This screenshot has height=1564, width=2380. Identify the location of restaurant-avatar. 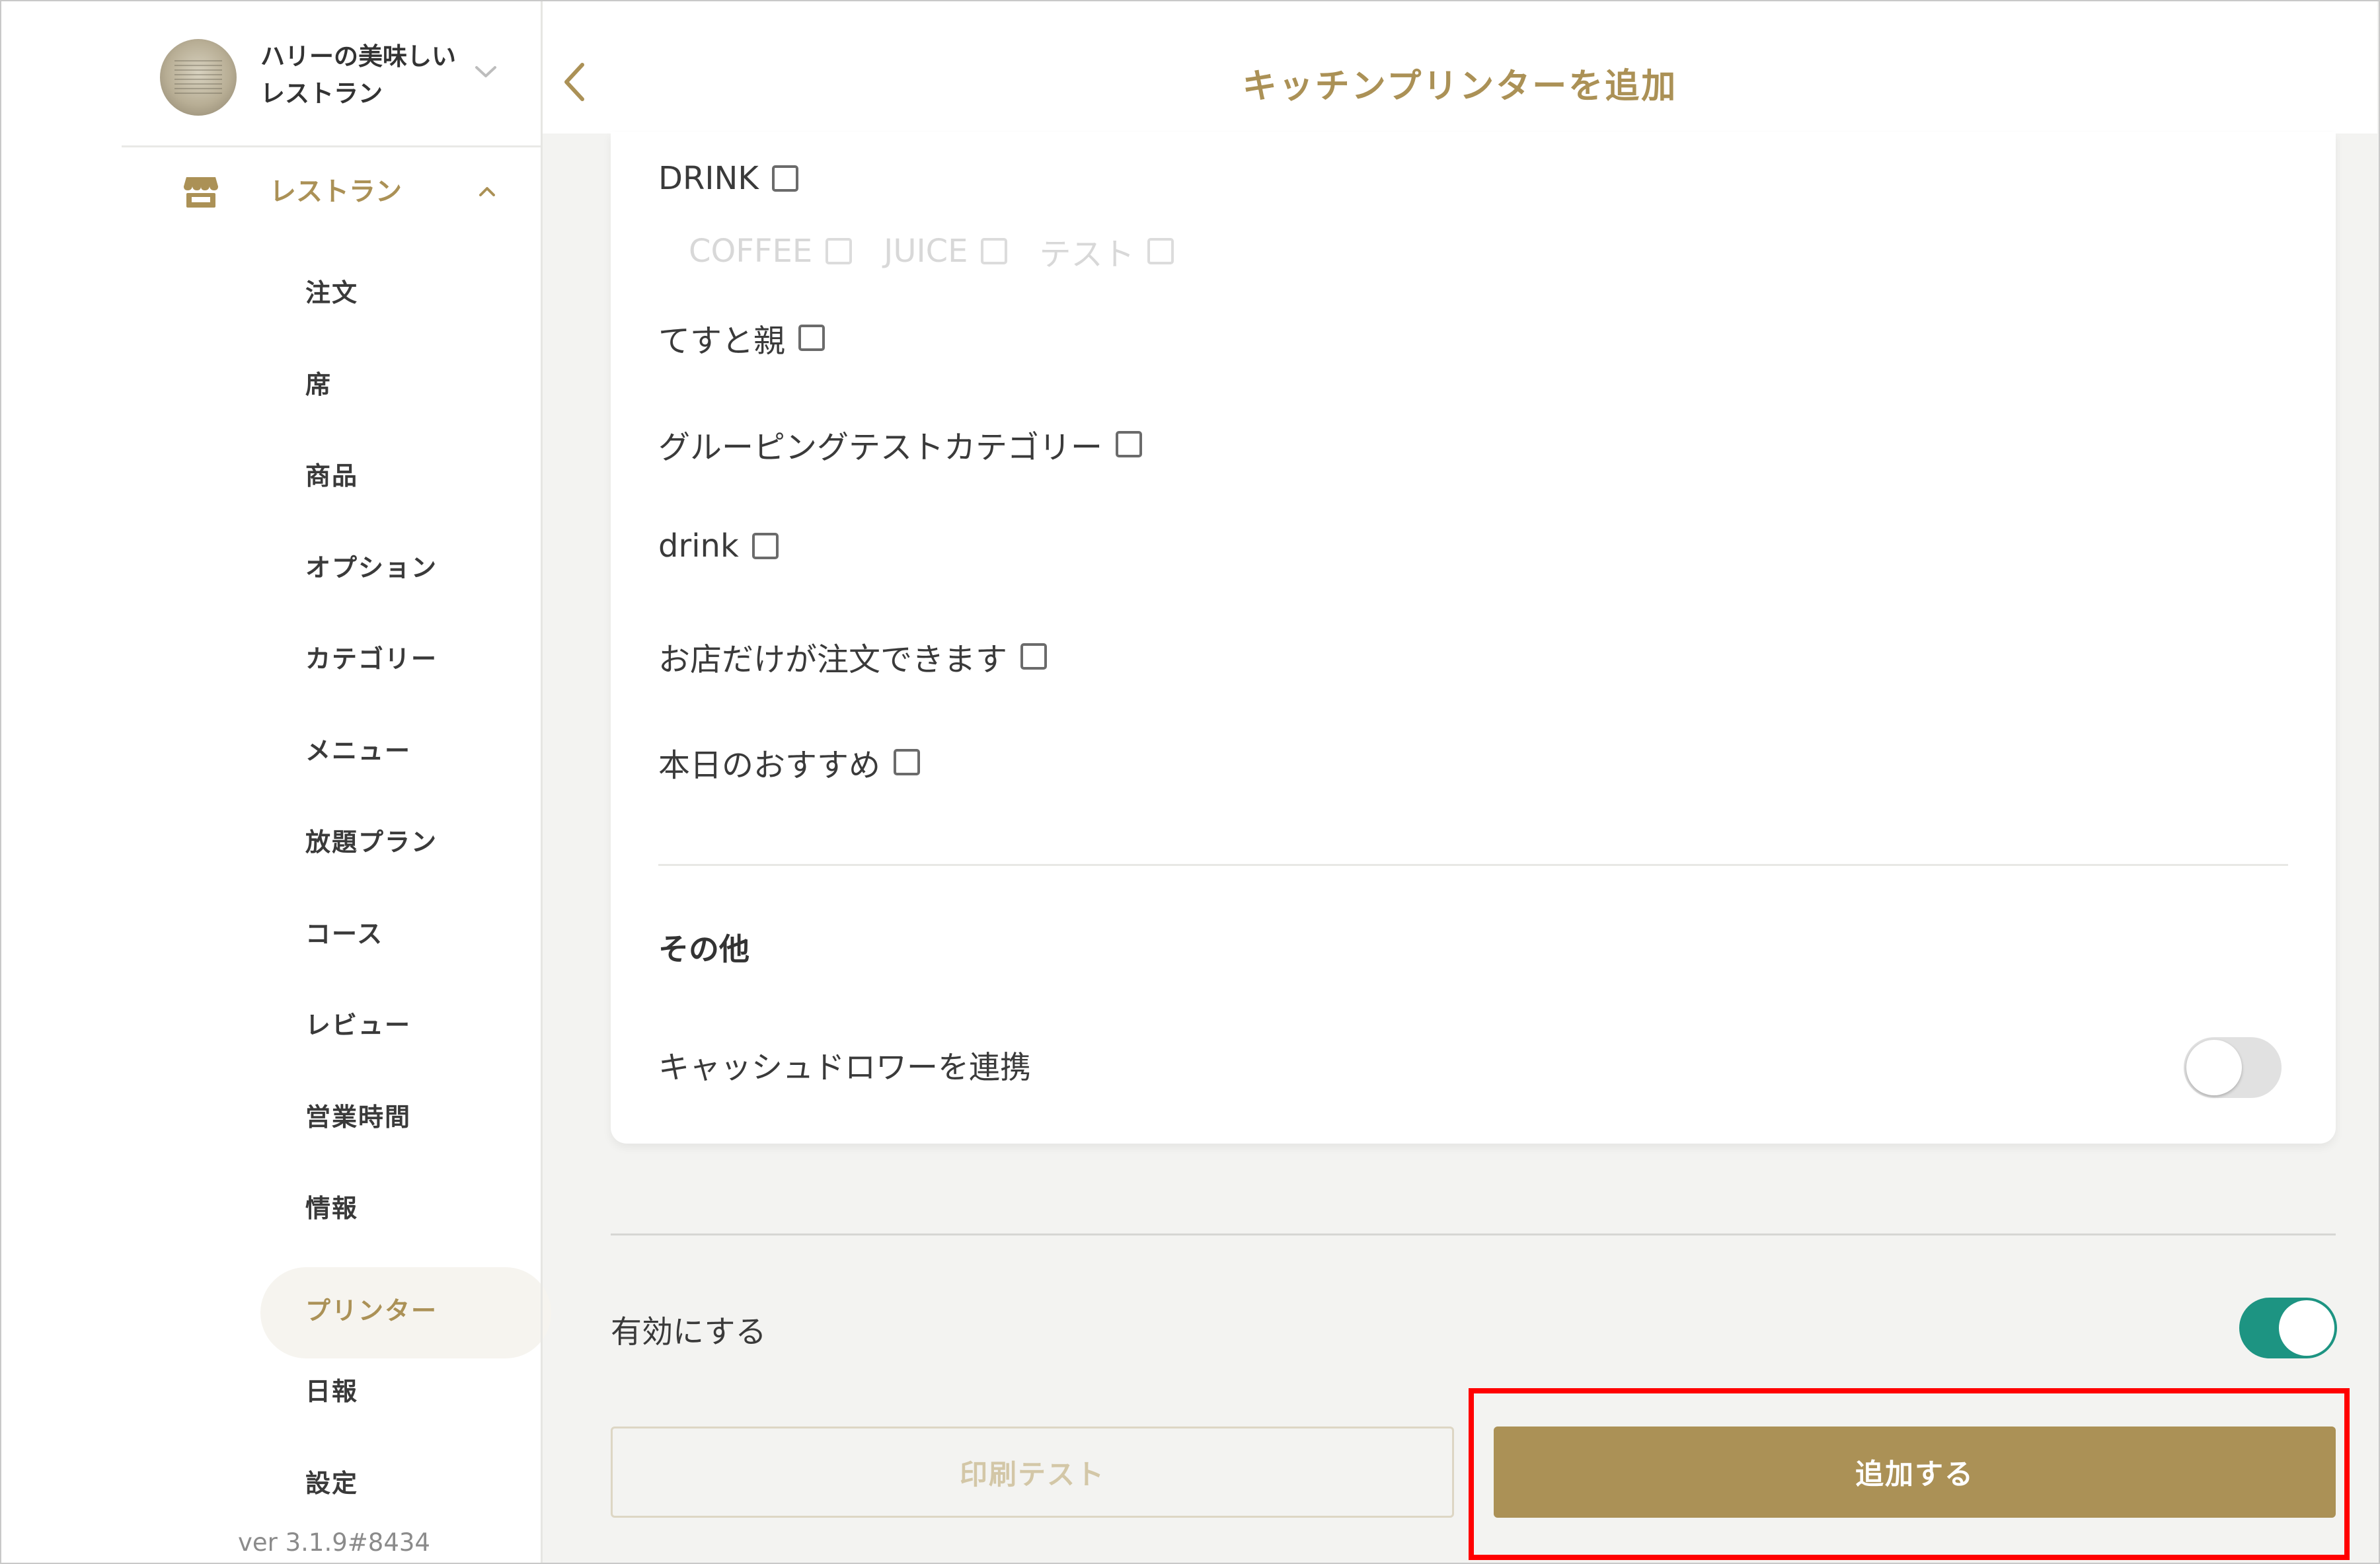
(198, 77).